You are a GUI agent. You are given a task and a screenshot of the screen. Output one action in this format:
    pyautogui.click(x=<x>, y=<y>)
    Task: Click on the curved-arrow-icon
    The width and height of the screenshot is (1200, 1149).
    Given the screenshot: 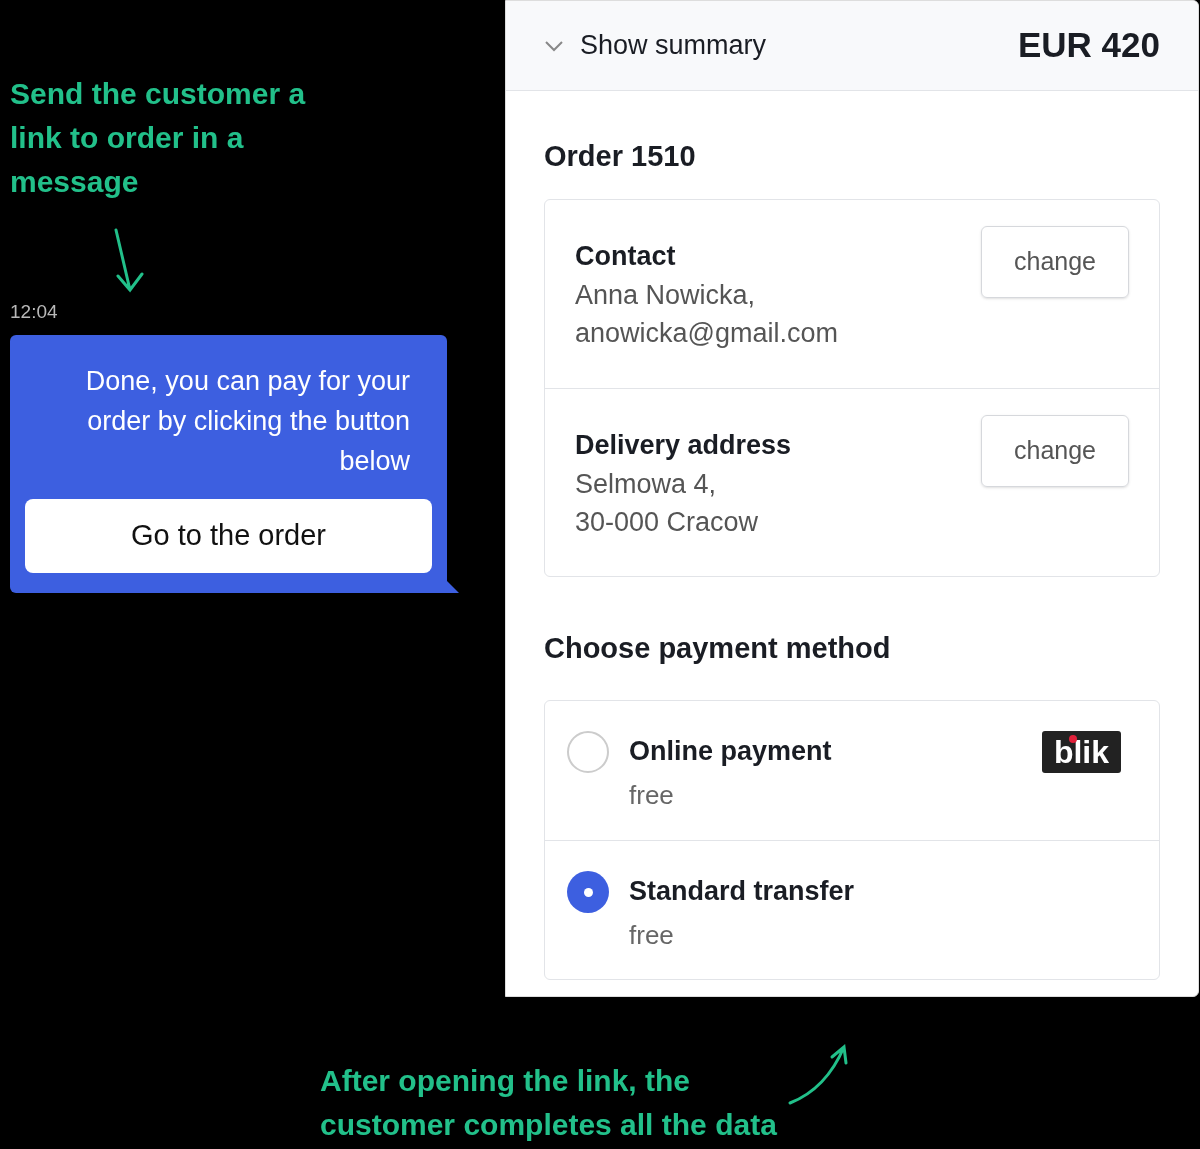 What is the action you would take?
    pyautogui.click(x=818, y=1075)
    